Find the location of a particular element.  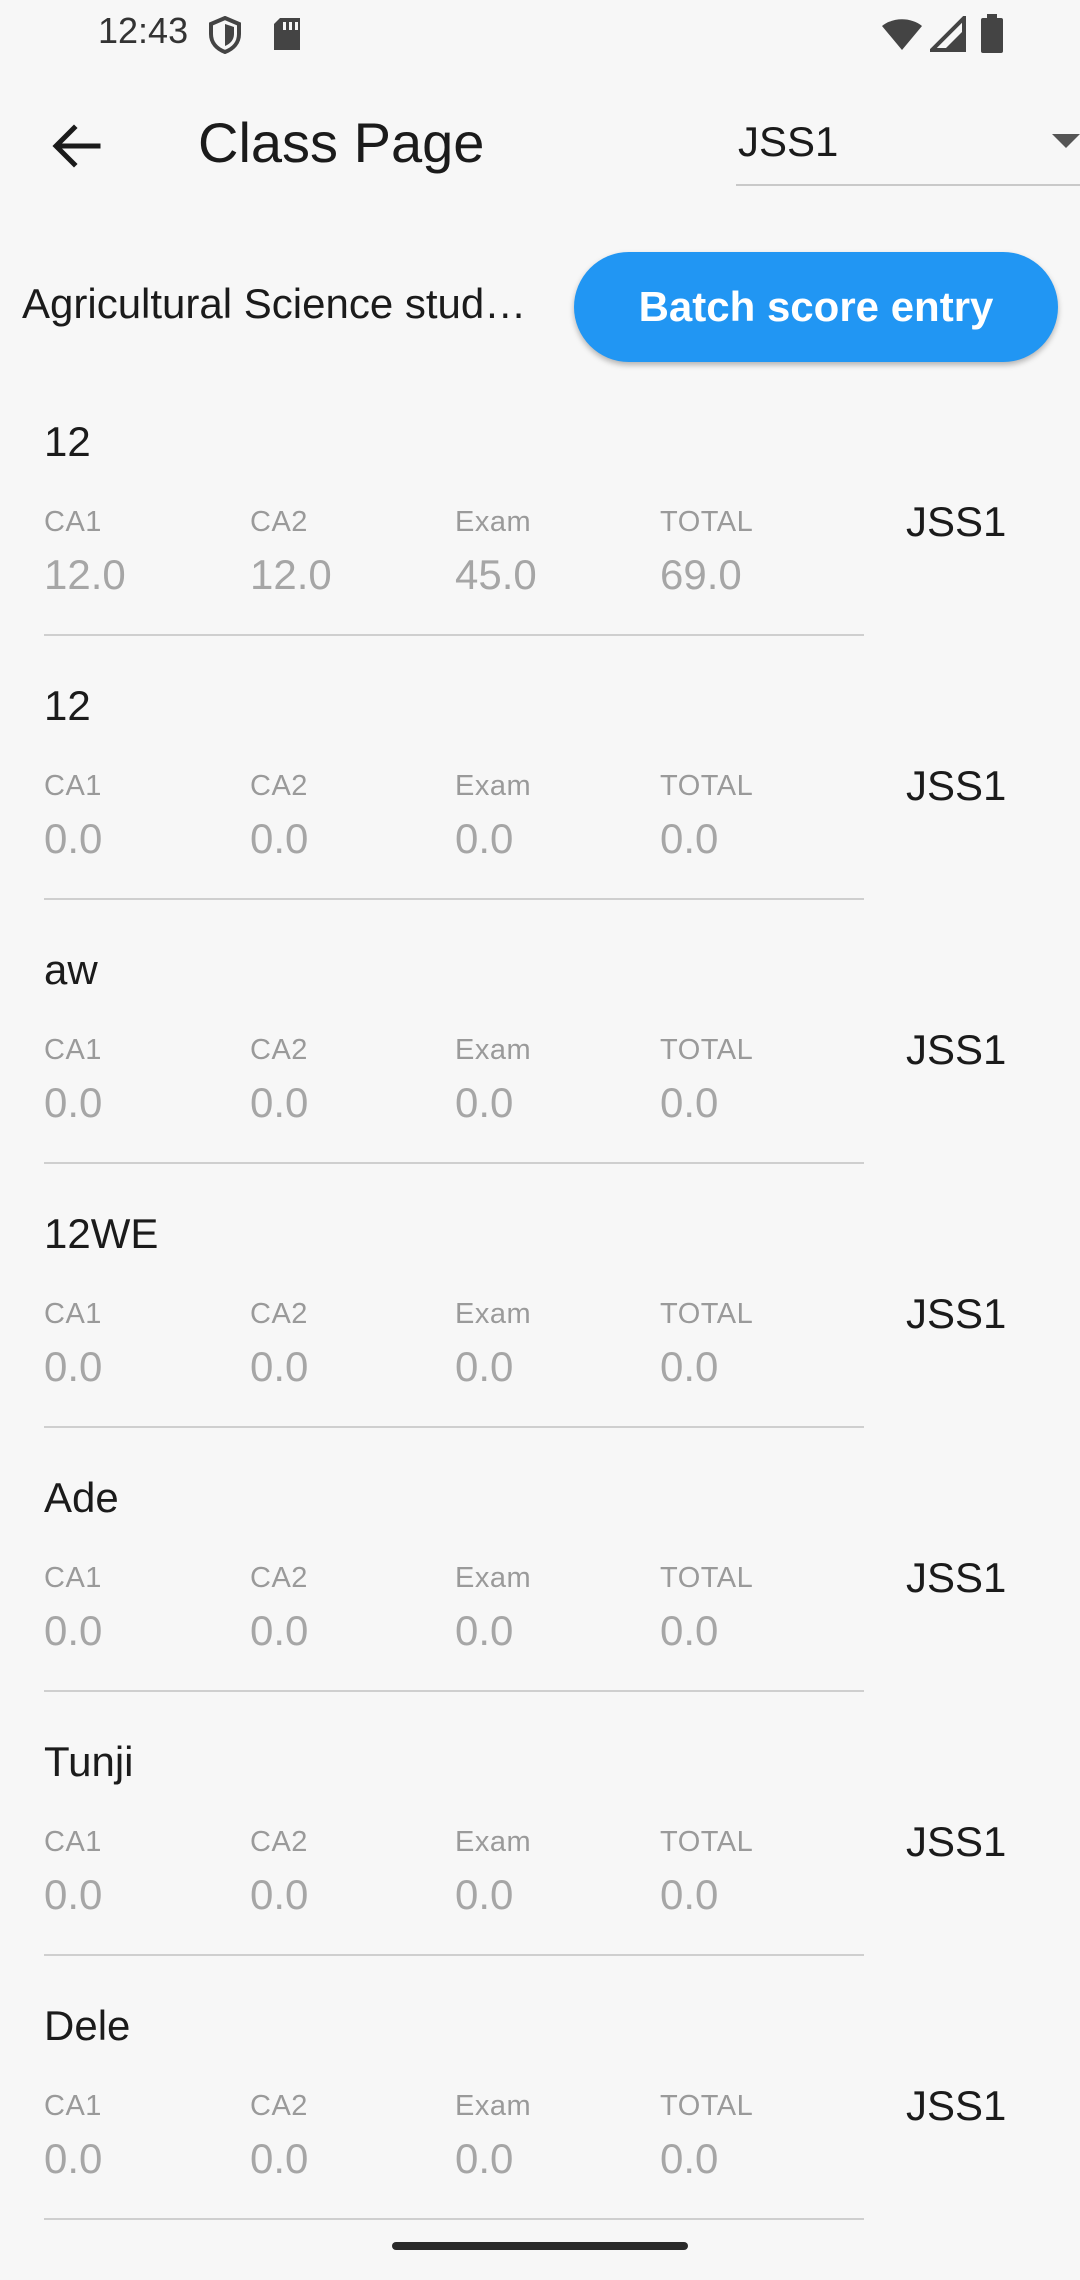

shield-icon is located at coordinates (225, 37).